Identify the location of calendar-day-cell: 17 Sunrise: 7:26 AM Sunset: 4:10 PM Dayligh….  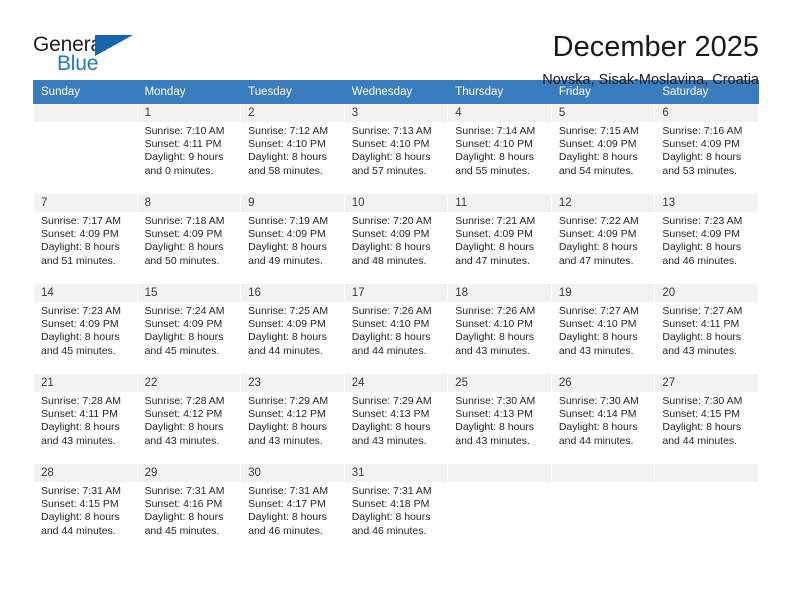
(396, 328).